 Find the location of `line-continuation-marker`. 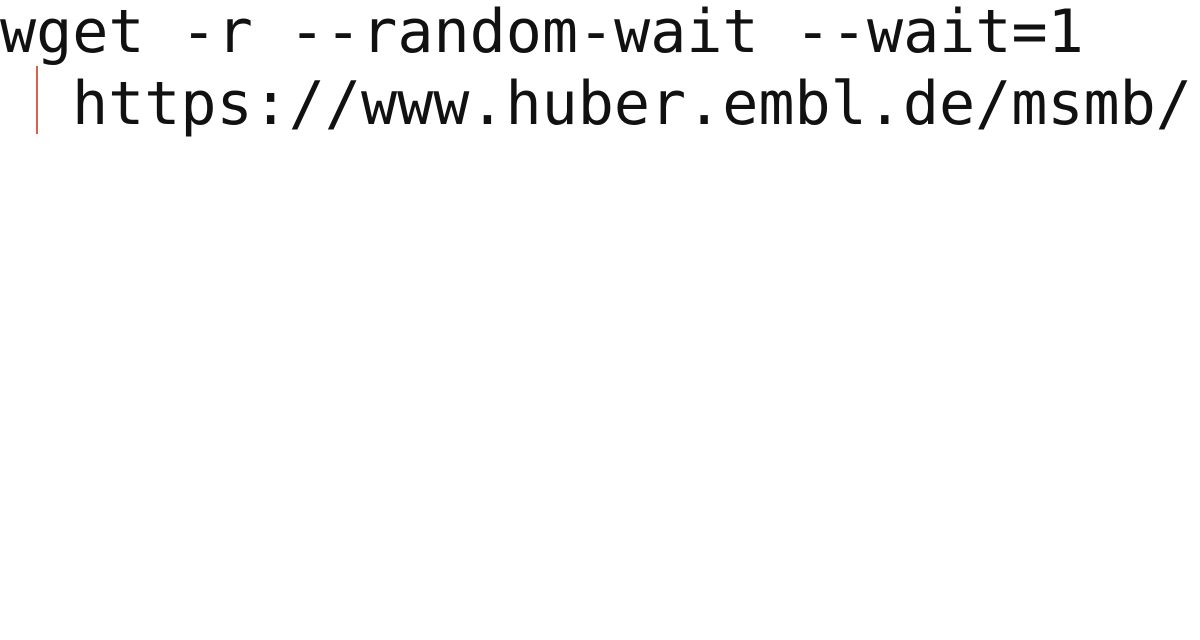

line-continuation-marker is located at coordinates (37, 100).